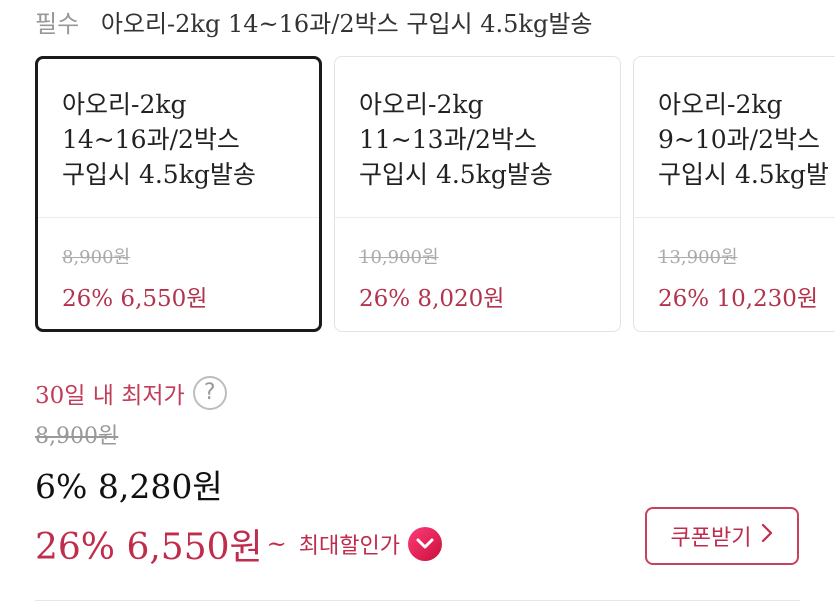 The width and height of the screenshot is (835, 605). I want to click on option-title: 아오리-2kg 11~13과/2박스 구입시 4.5kg발송, so click(456, 139).